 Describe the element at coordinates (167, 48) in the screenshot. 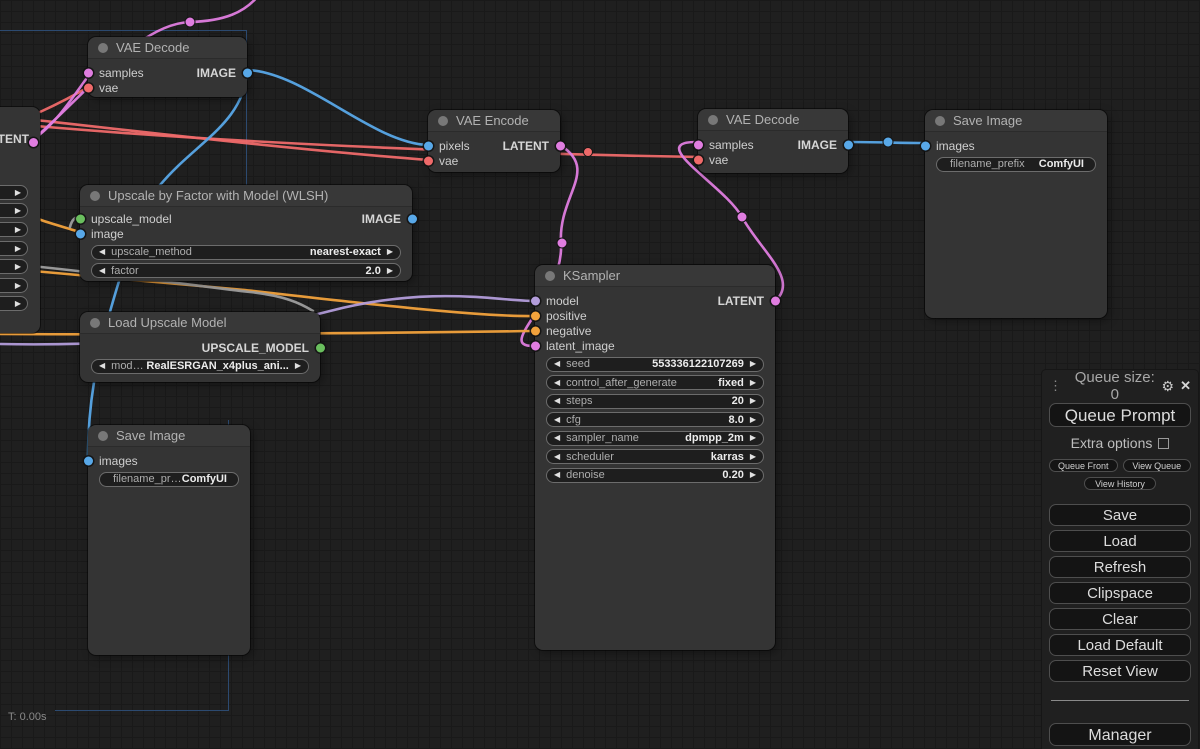

I see `node-title-bar: VAE Decode` at that location.